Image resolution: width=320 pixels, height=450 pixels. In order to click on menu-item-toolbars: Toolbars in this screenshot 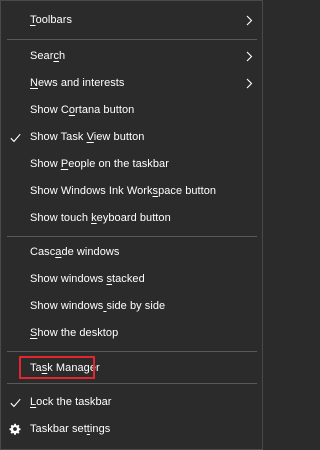, I will do `click(131, 20)`.